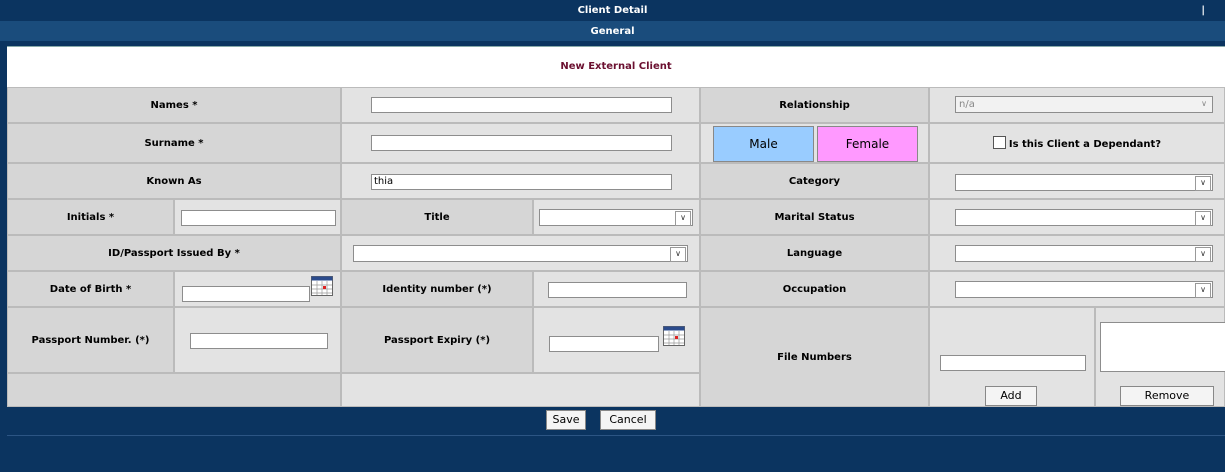 This screenshot has width=1225, height=472. Describe the element at coordinates (90, 217) in the screenshot. I see `initials-label: Initials *` at that location.